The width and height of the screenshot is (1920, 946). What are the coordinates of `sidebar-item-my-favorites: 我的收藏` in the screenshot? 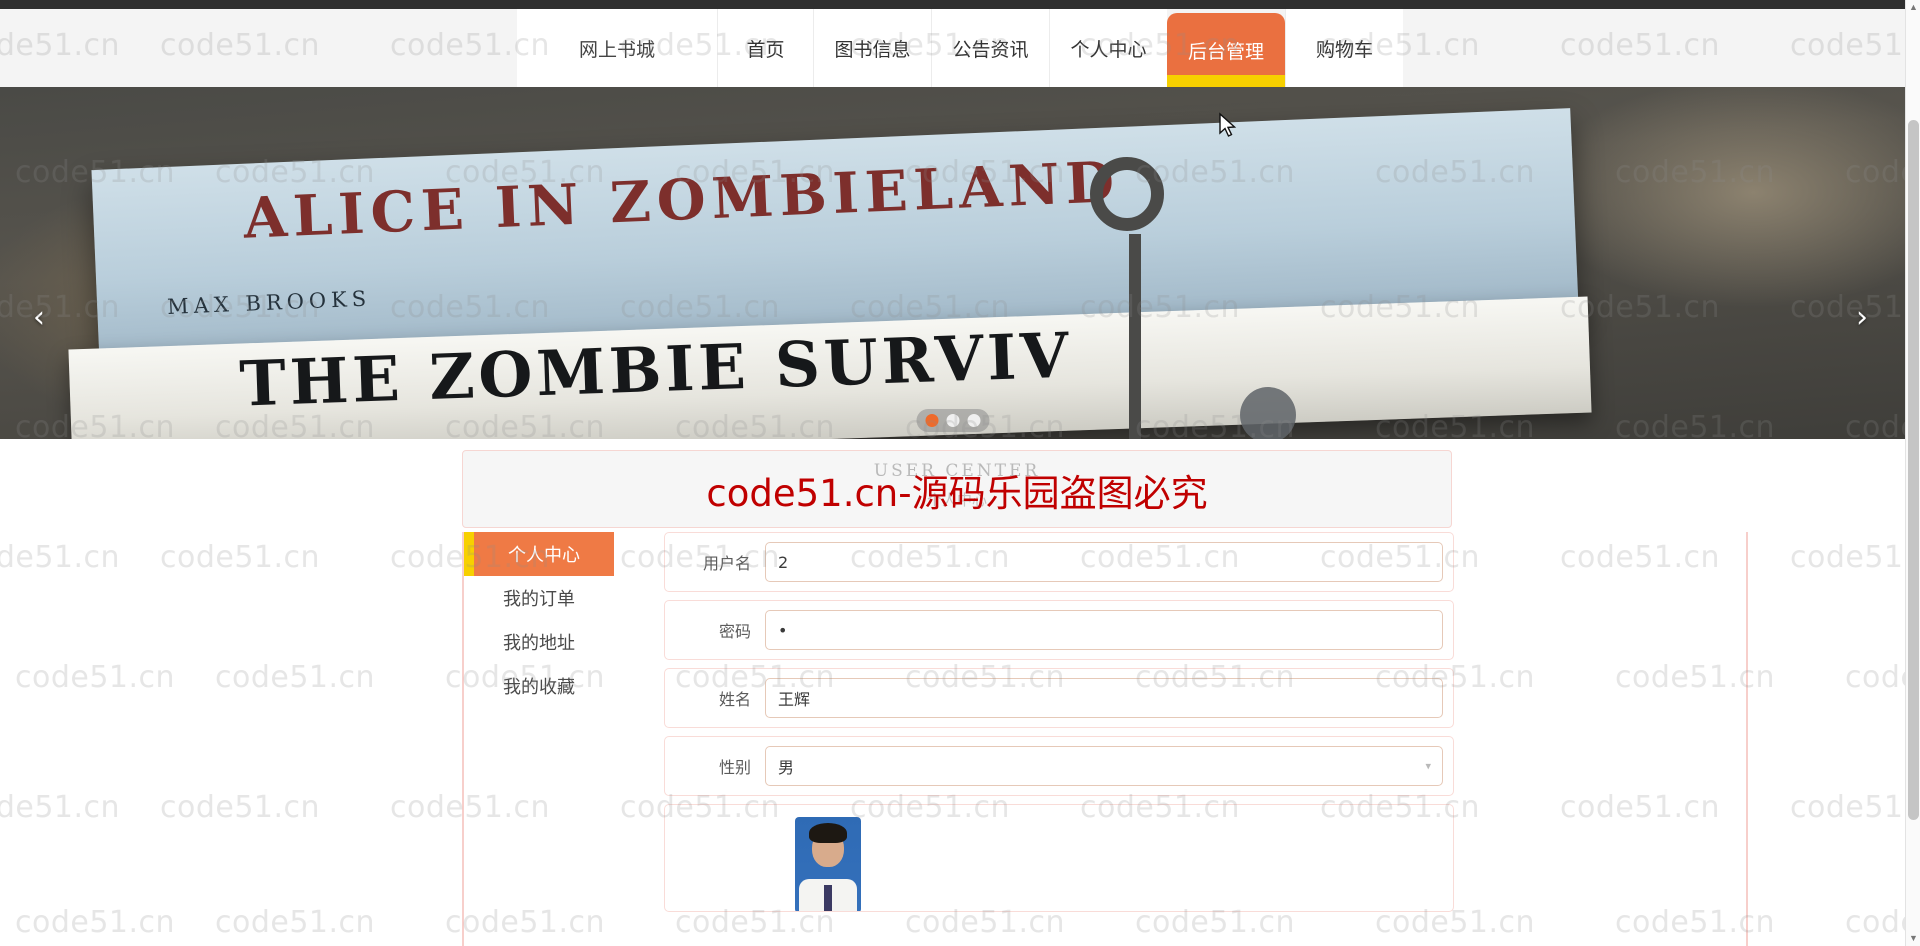 It's located at (539, 686).